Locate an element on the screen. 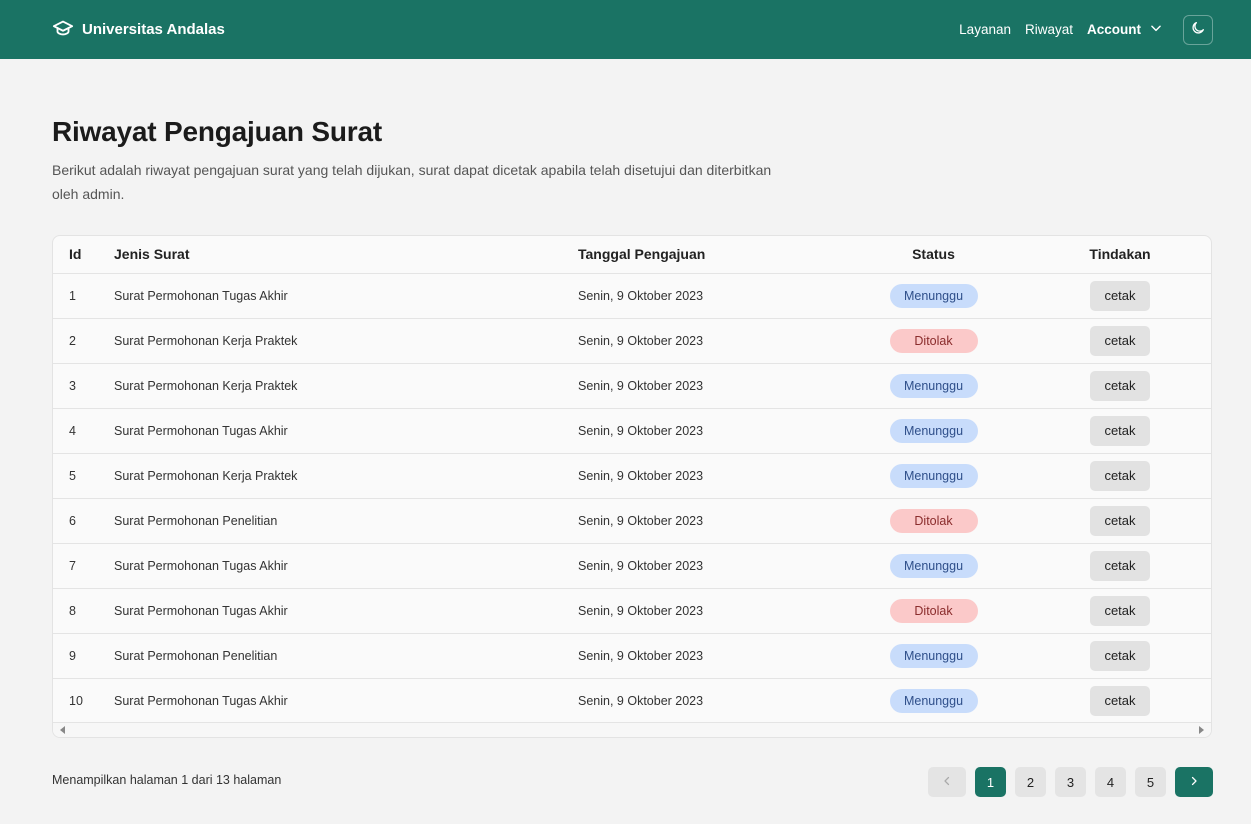 The width and height of the screenshot is (1251, 824). account-dropdown: Account is located at coordinates (1125, 29).